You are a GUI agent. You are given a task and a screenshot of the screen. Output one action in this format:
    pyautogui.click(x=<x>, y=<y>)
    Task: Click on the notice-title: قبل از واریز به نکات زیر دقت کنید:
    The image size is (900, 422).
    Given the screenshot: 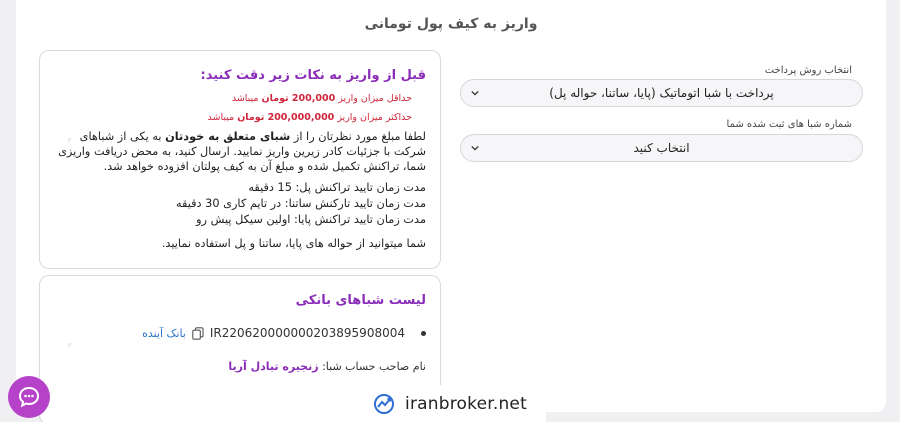 What is the action you would take?
    pyautogui.click(x=313, y=75)
    